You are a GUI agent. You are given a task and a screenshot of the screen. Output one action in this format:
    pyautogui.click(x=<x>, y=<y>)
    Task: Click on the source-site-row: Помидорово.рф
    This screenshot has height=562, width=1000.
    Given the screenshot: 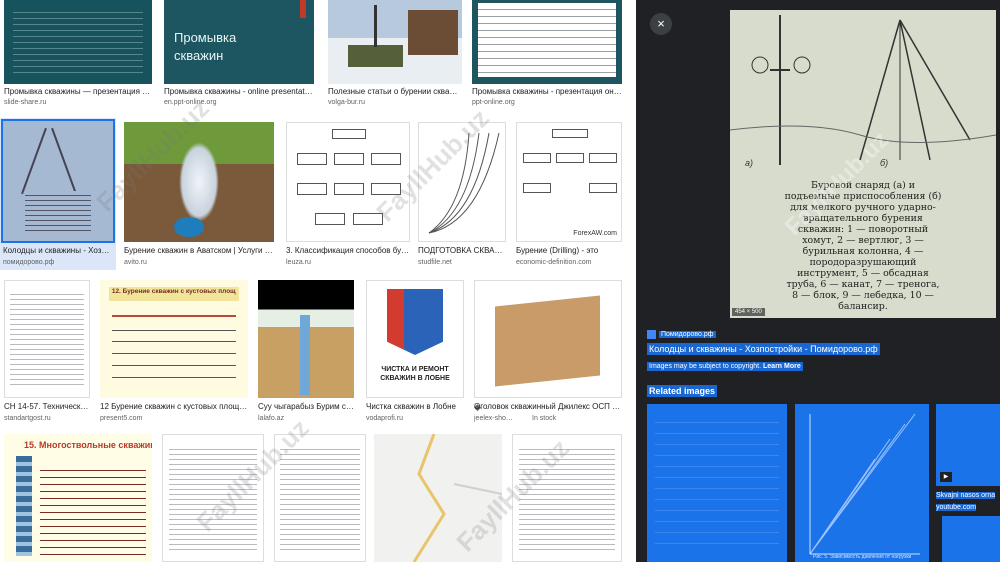 What is the action you would take?
    pyautogui.click(x=681, y=334)
    